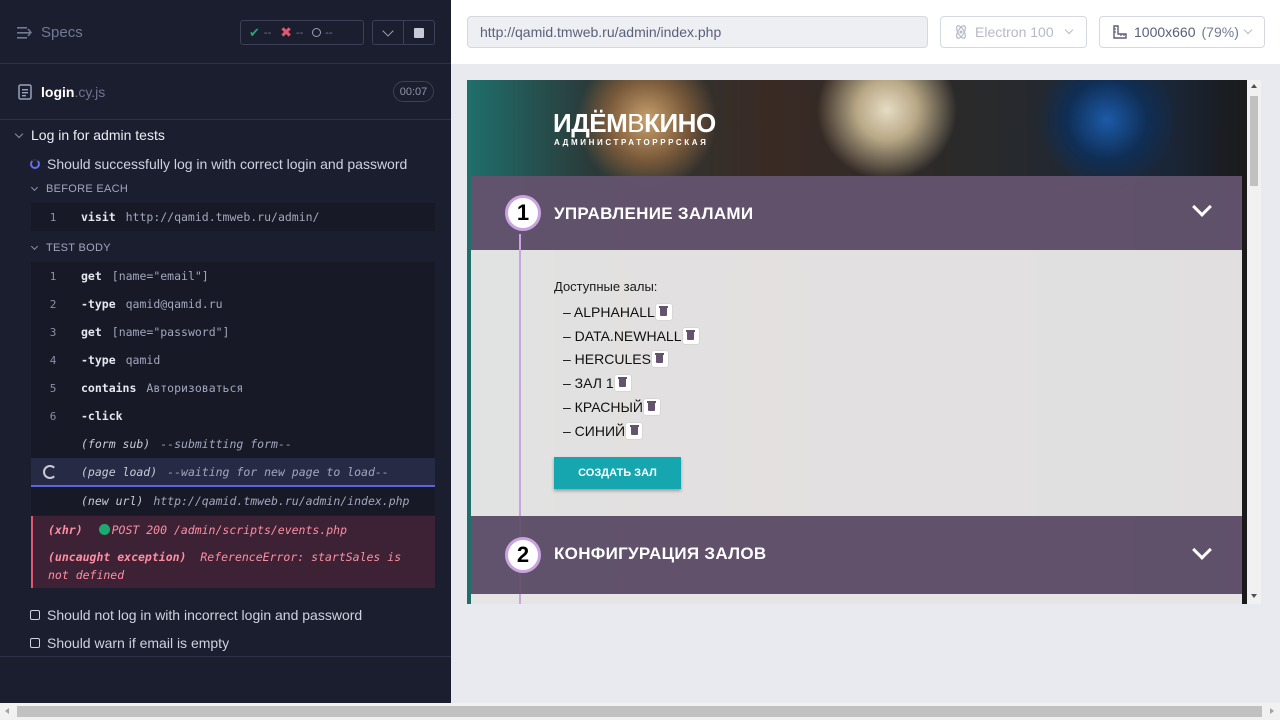  What do you see at coordinates (7, 711) in the screenshot?
I see `scroll-left-arrow-icon` at bounding box center [7, 711].